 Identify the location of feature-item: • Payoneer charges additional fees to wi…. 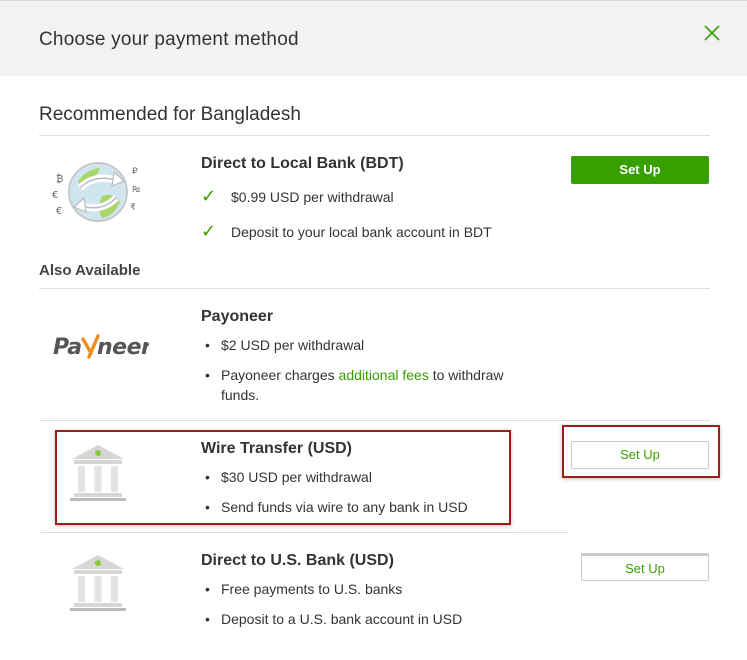
(375, 385).